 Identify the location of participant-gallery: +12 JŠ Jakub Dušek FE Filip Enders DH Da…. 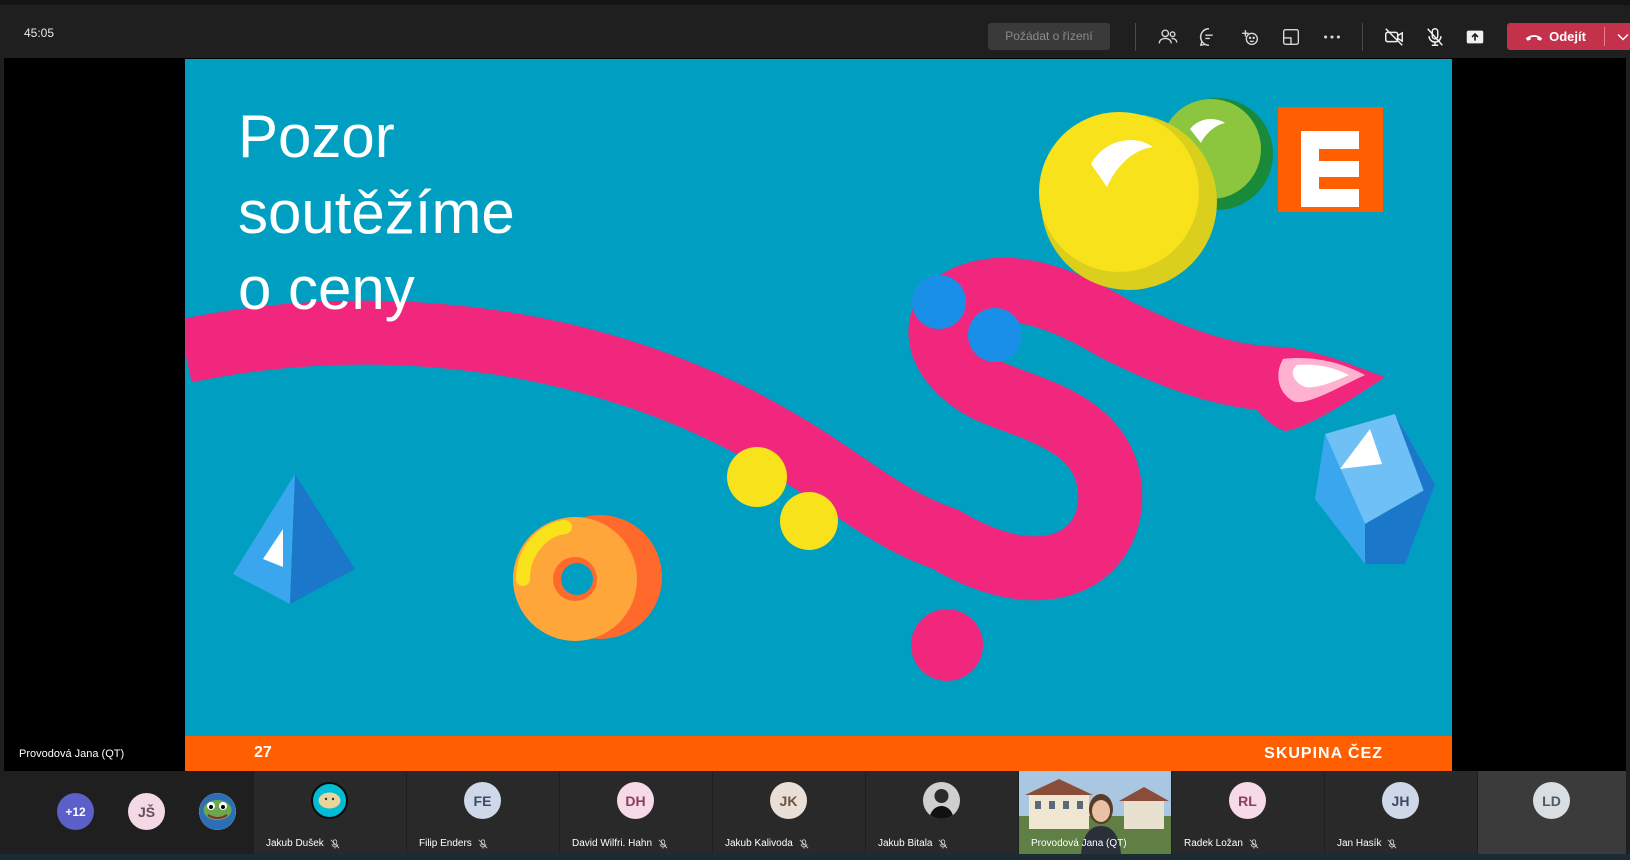
(815, 815).